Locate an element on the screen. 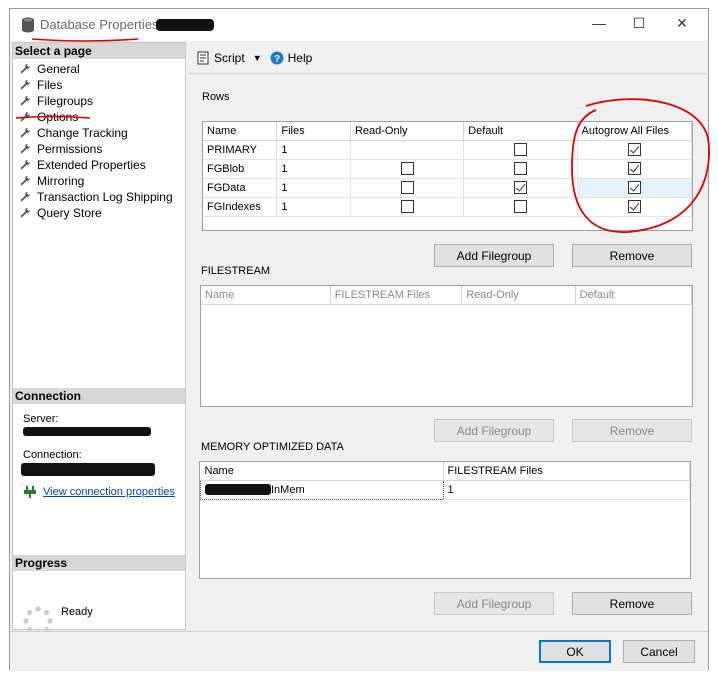 The width and height of the screenshot is (718, 684). page-item-change-tracking: Change Tracking is located at coordinates (96, 133).